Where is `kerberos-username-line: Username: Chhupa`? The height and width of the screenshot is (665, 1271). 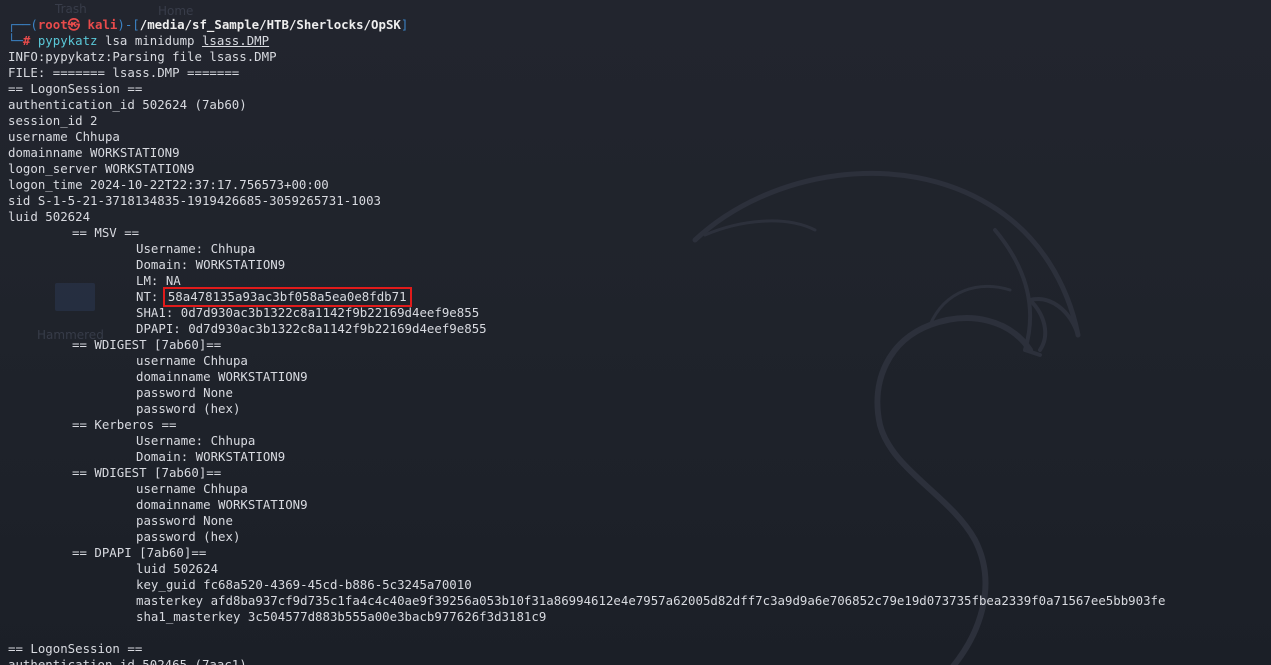 kerberos-username-line: Username: Chhupa is located at coordinates (196, 440).